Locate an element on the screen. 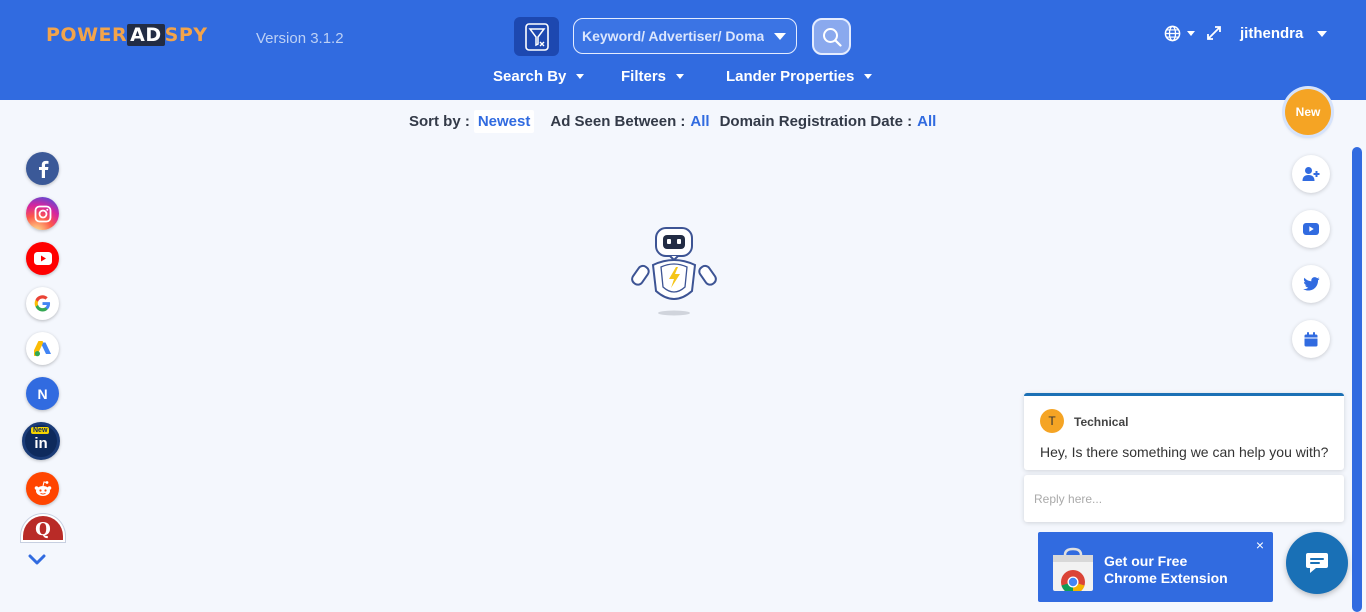 The image size is (1366, 612). google-ads-icon is located at coordinates (42, 348).